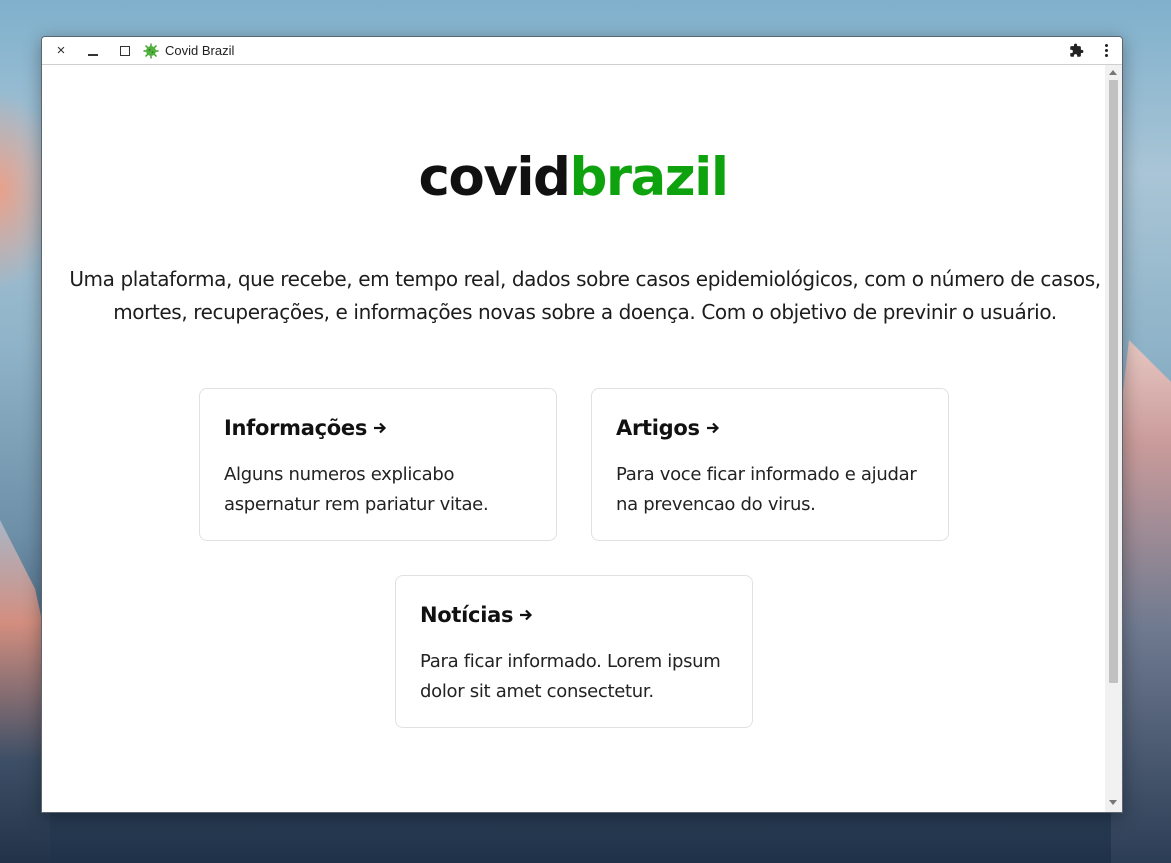 Image resolution: width=1171 pixels, height=863 pixels. I want to click on card-title-text: Notícias, so click(467, 615).